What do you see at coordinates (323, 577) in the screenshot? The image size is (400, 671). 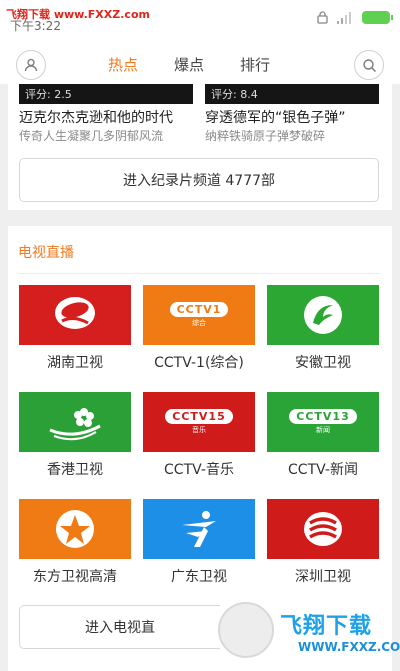 I see `channel-name: 深圳卫视` at bounding box center [323, 577].